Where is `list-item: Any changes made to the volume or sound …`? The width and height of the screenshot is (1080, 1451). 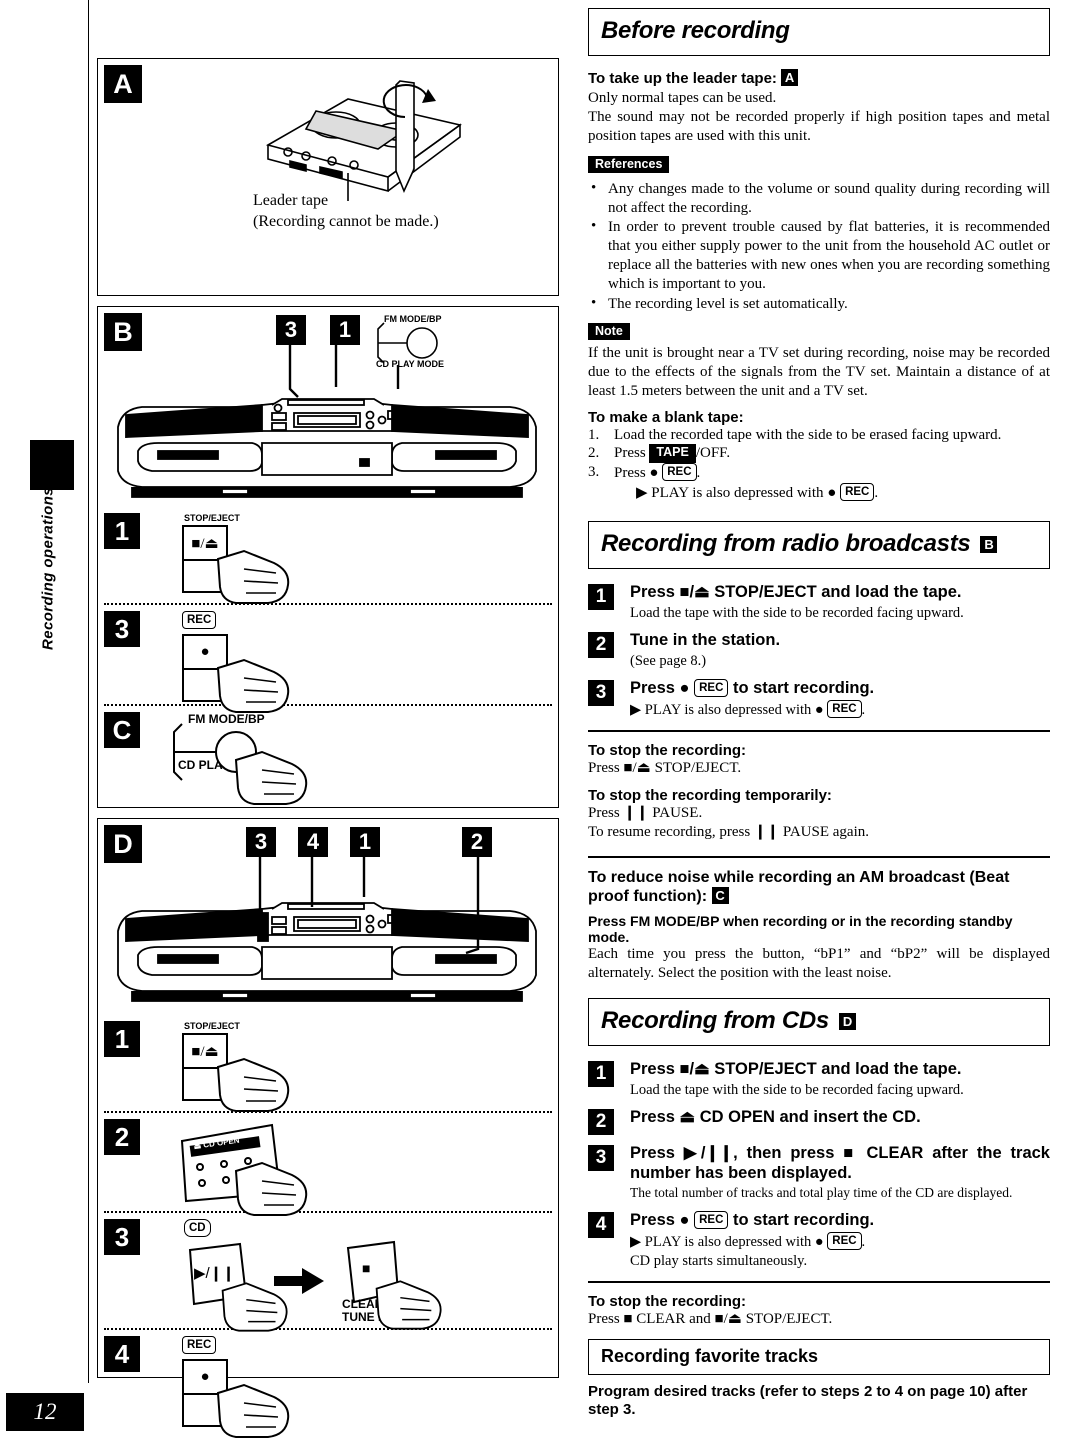 list-item: Any changes made to the volume or sound … is located at coordinates (819, 198).